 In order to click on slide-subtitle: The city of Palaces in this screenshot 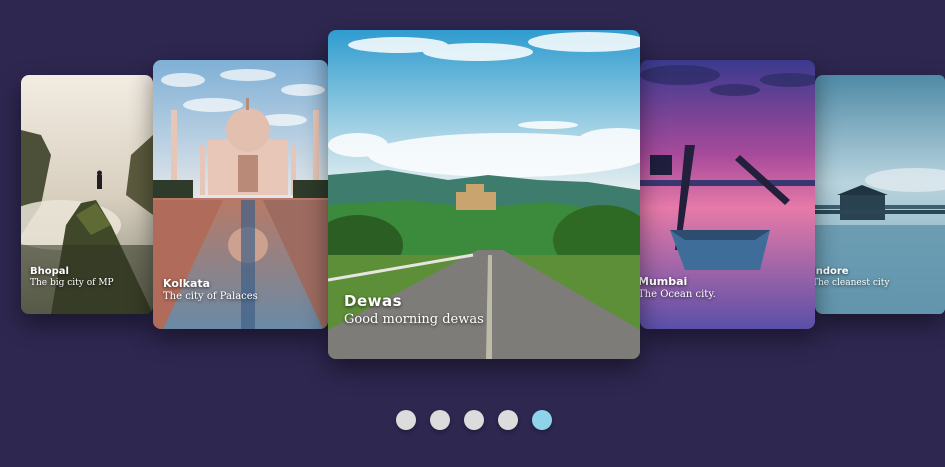, I will do `click(210, 296)`.